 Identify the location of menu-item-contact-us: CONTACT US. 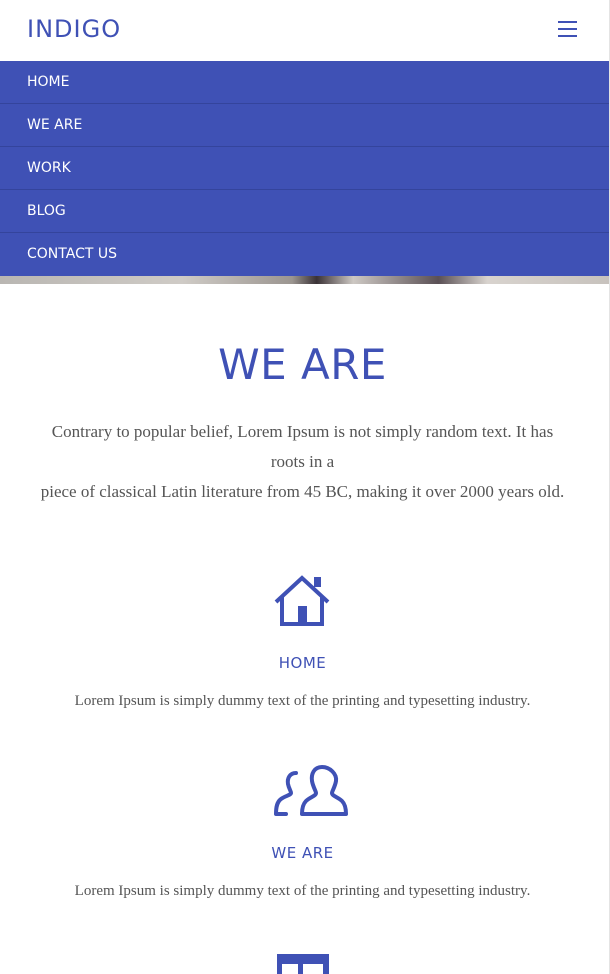
(304, 254).